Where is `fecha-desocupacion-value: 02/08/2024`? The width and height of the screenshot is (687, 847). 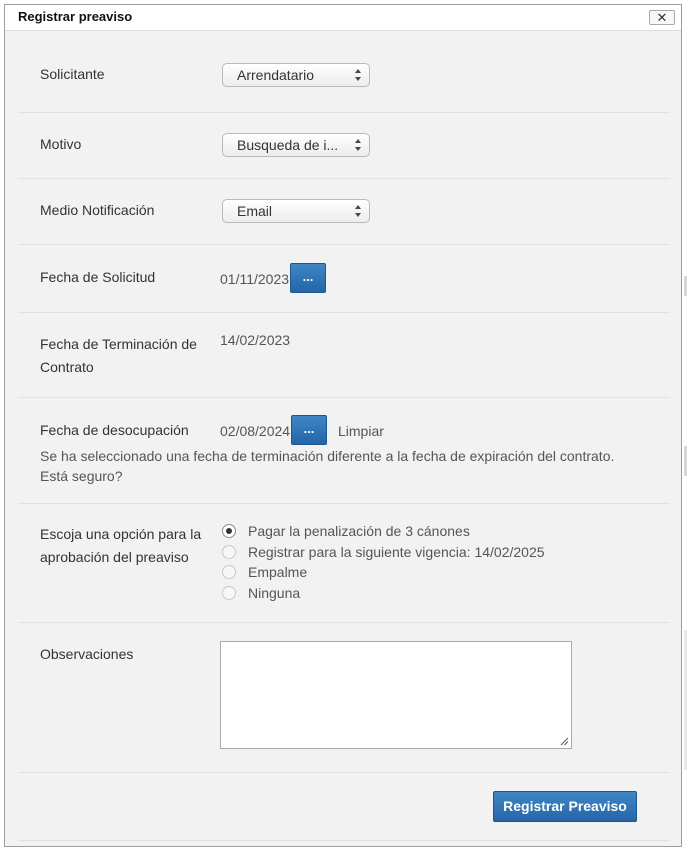 fecha-desocupacion-value: 02/08/2024 is located at coordinates (255, 431).